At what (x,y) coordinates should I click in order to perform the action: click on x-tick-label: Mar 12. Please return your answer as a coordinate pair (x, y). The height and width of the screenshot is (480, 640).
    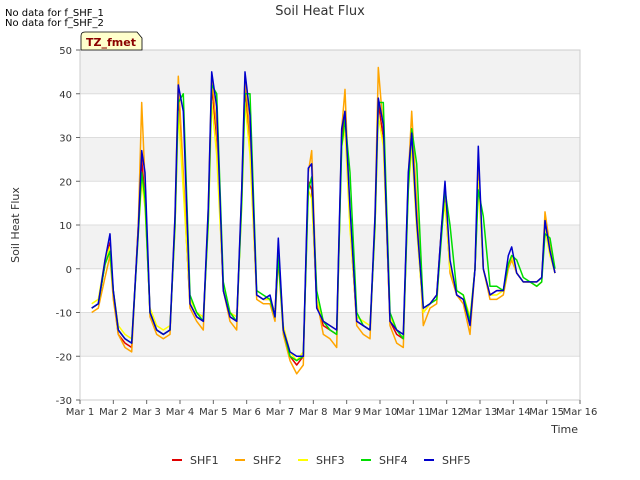
    Looking at the image, I should click on (446, 412).